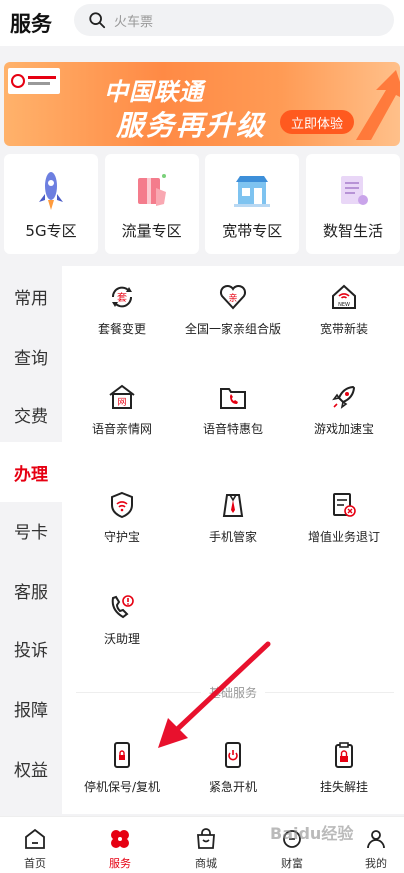 The width and height of the screenshot is (404, 873). What do you see at coordinates (206, 863) in the screenshot?
I see `nav-label: 商城` at bounding box center [206, 863].